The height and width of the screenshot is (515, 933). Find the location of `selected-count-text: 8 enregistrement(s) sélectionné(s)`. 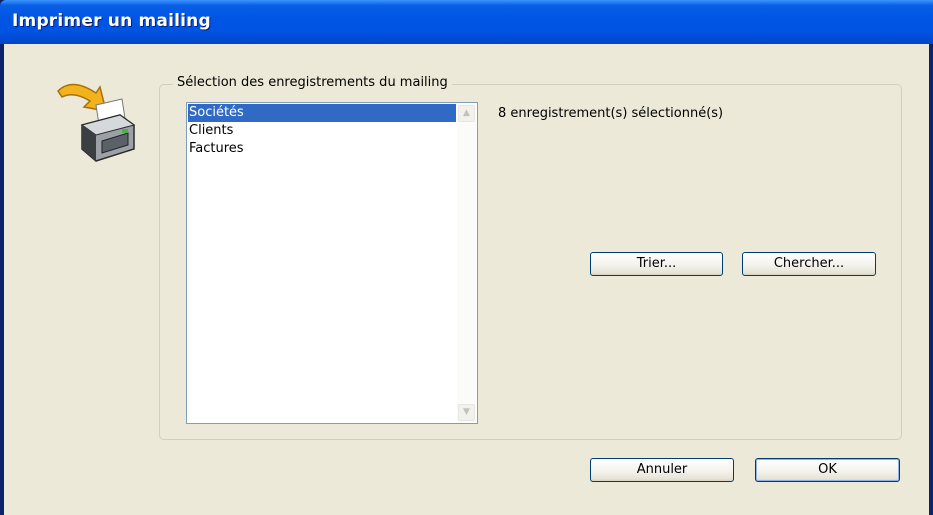

selected-count-text: 8 enregistrement(s) sélectionné(s) is located at coordinates (611, 113).